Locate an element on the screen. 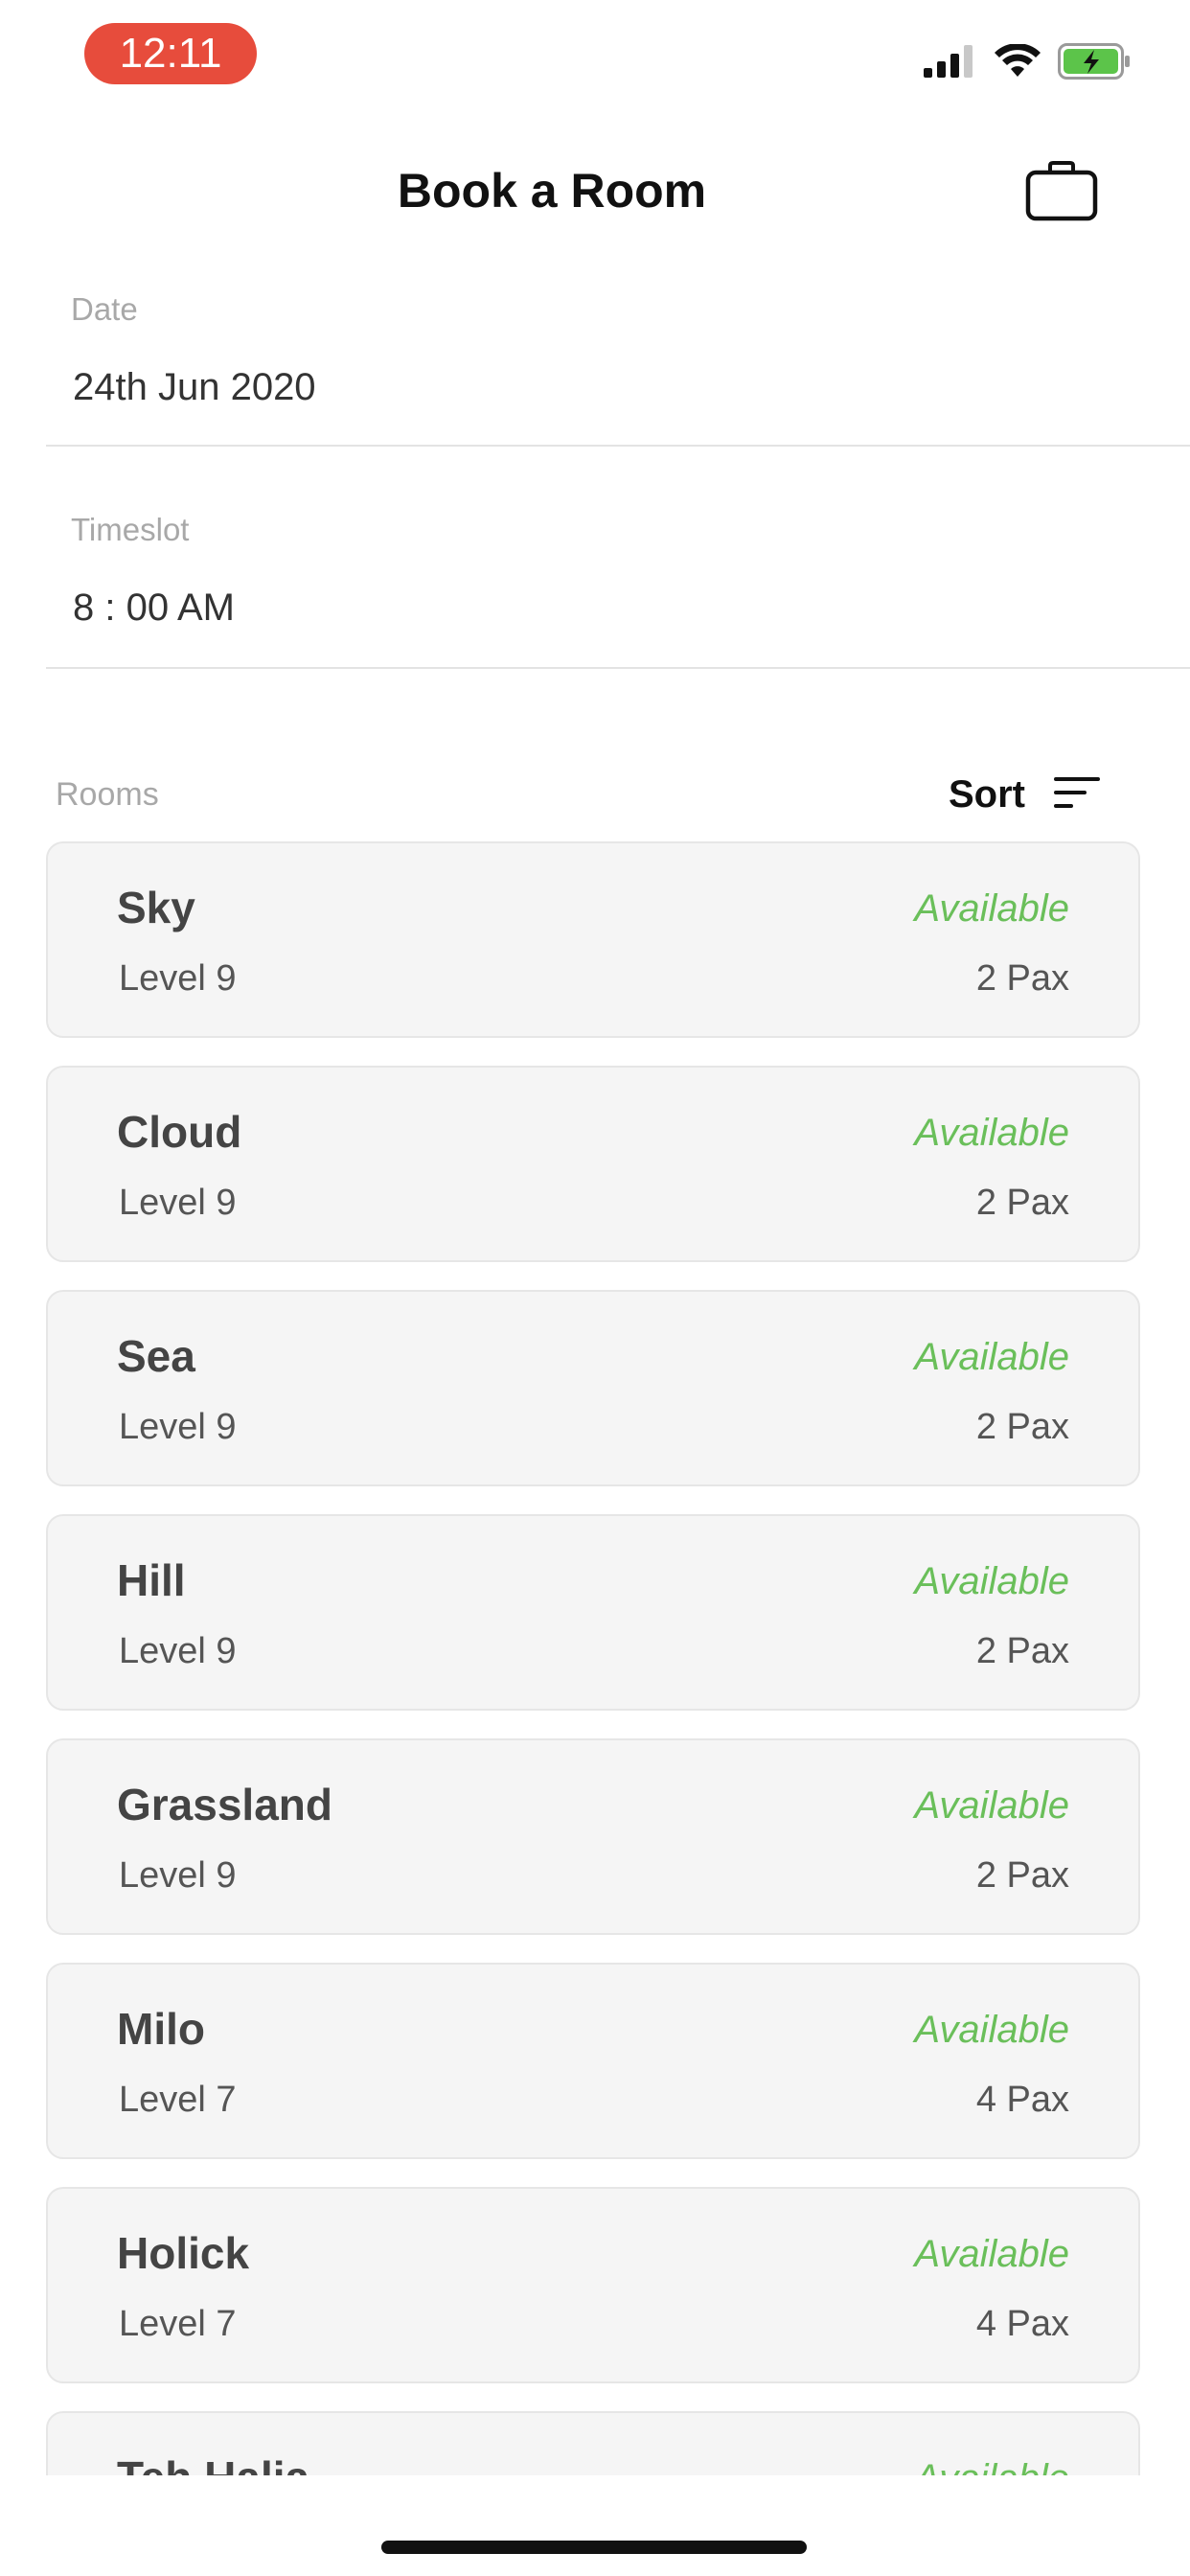 The width and height of the screenshot is (1190, 2576). sort-lines-icon is located at coordinates (1078, 795).